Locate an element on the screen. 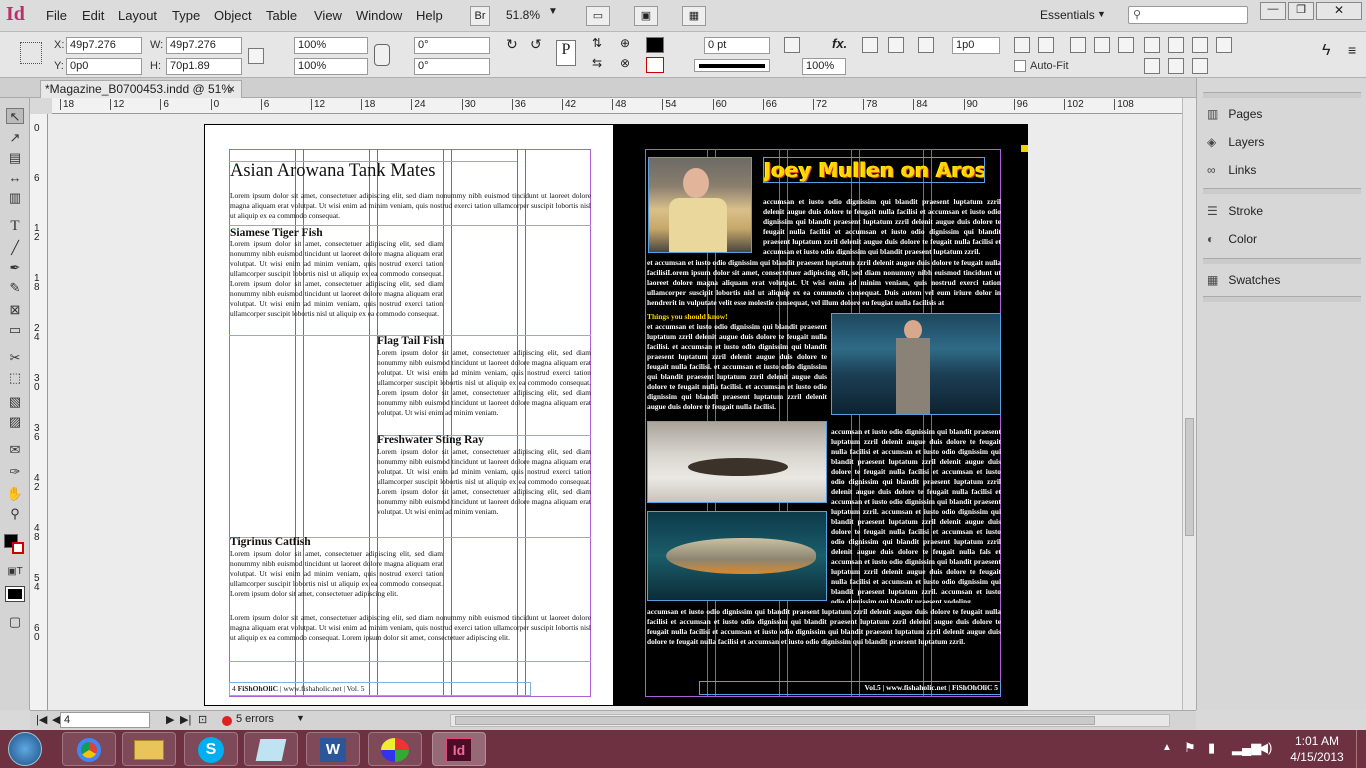 The height and width of the screenshot is (768, 1366). fill-frame-icon is located at coordinates (1078, 45).